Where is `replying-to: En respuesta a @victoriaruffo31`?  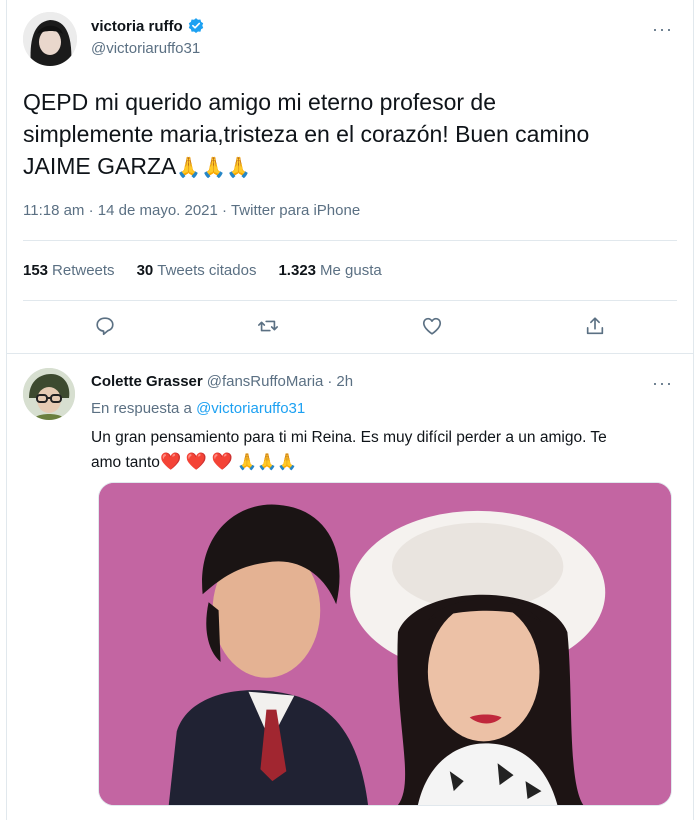
replying-to: En respuesta a @victoriaruffo31 is located at coordinates (198, 408).